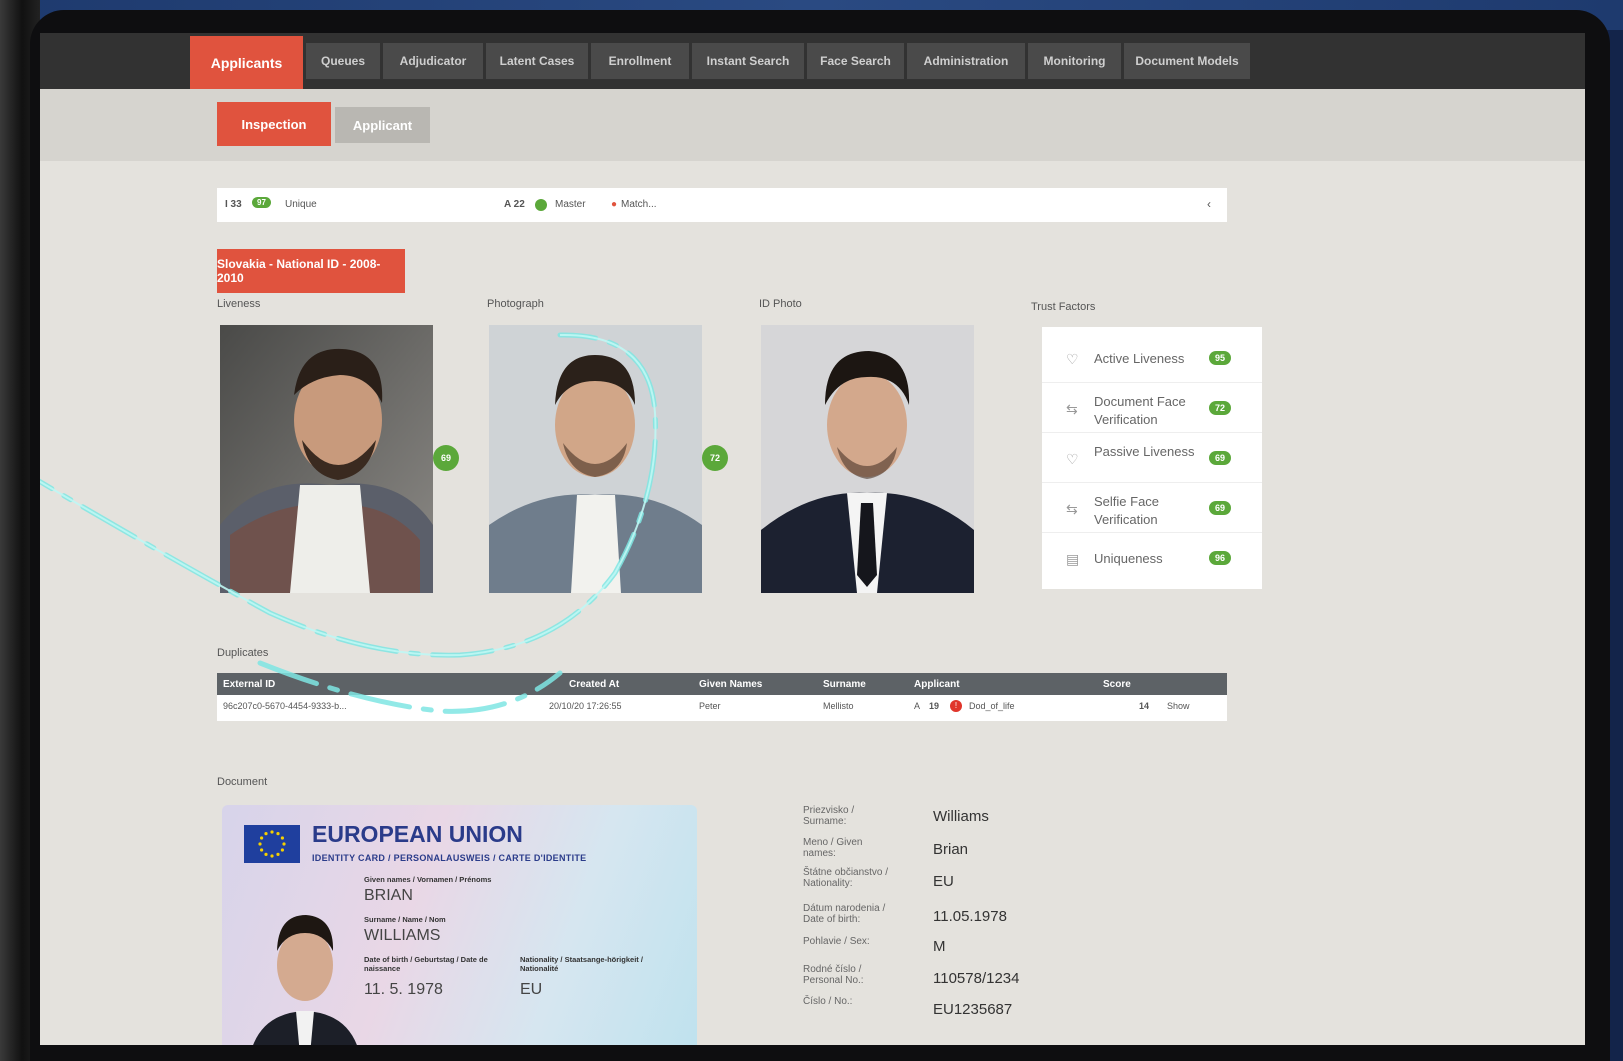 Image resolution: width=1623 pixels, height=1061 pixels. I want to click on scan-glow-decoration, so click(349, 523).